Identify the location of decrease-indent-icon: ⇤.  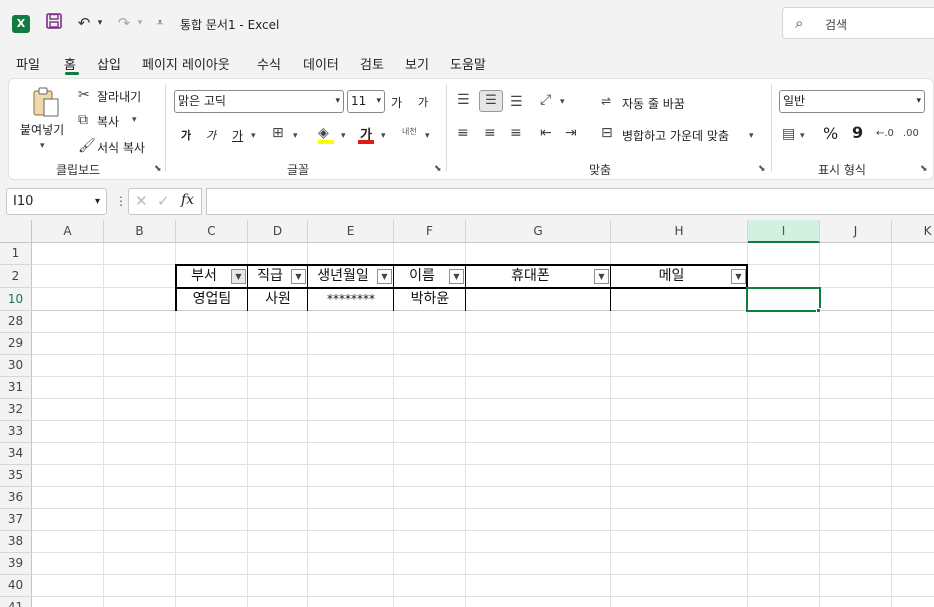
(546, 133).